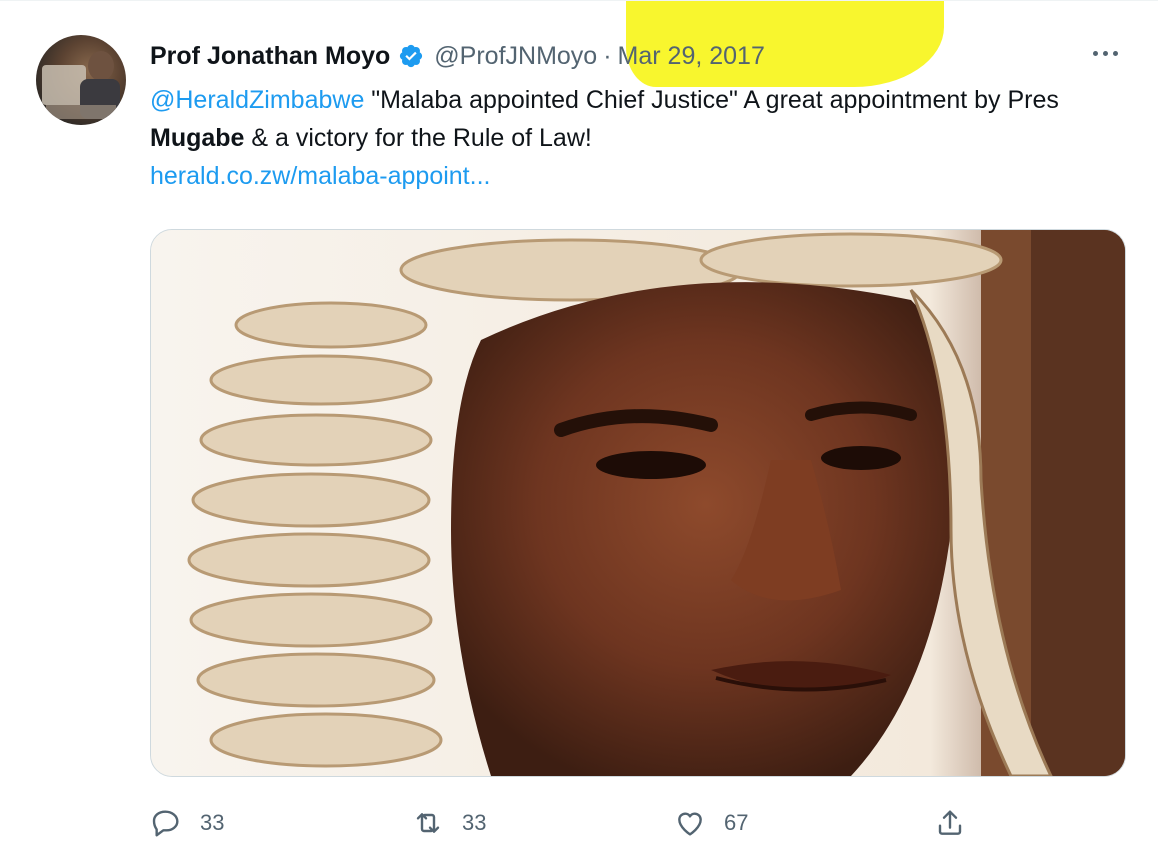 The width and height of the screenshot is (1158, 858). What do you see at coordinates (428, 823) in the screenshot?
I see `retweet-icon` at bounding box center [428, 823].